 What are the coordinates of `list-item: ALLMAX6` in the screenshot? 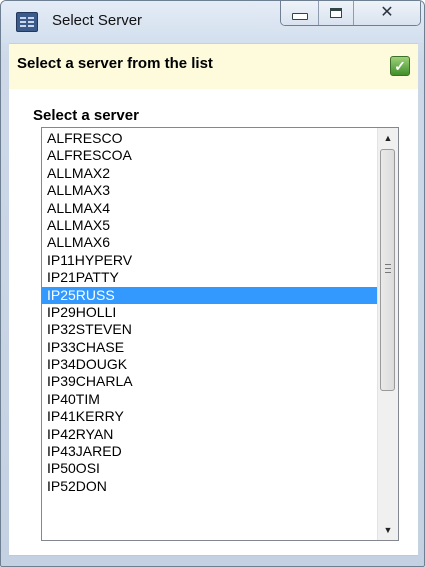 It's located at (210, 242).